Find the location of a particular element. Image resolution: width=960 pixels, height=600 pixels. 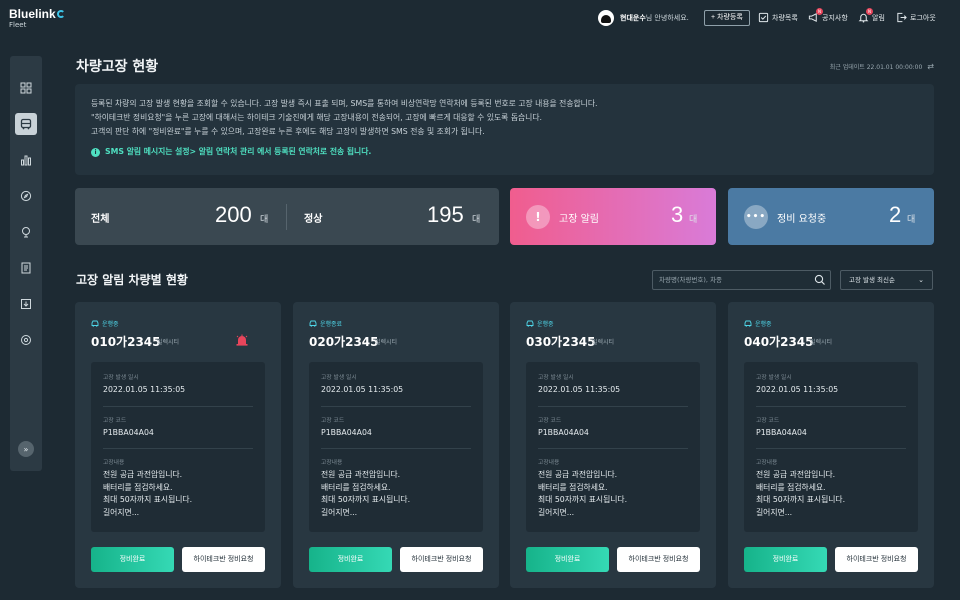

location-icon is located at coordinates (26, 232).